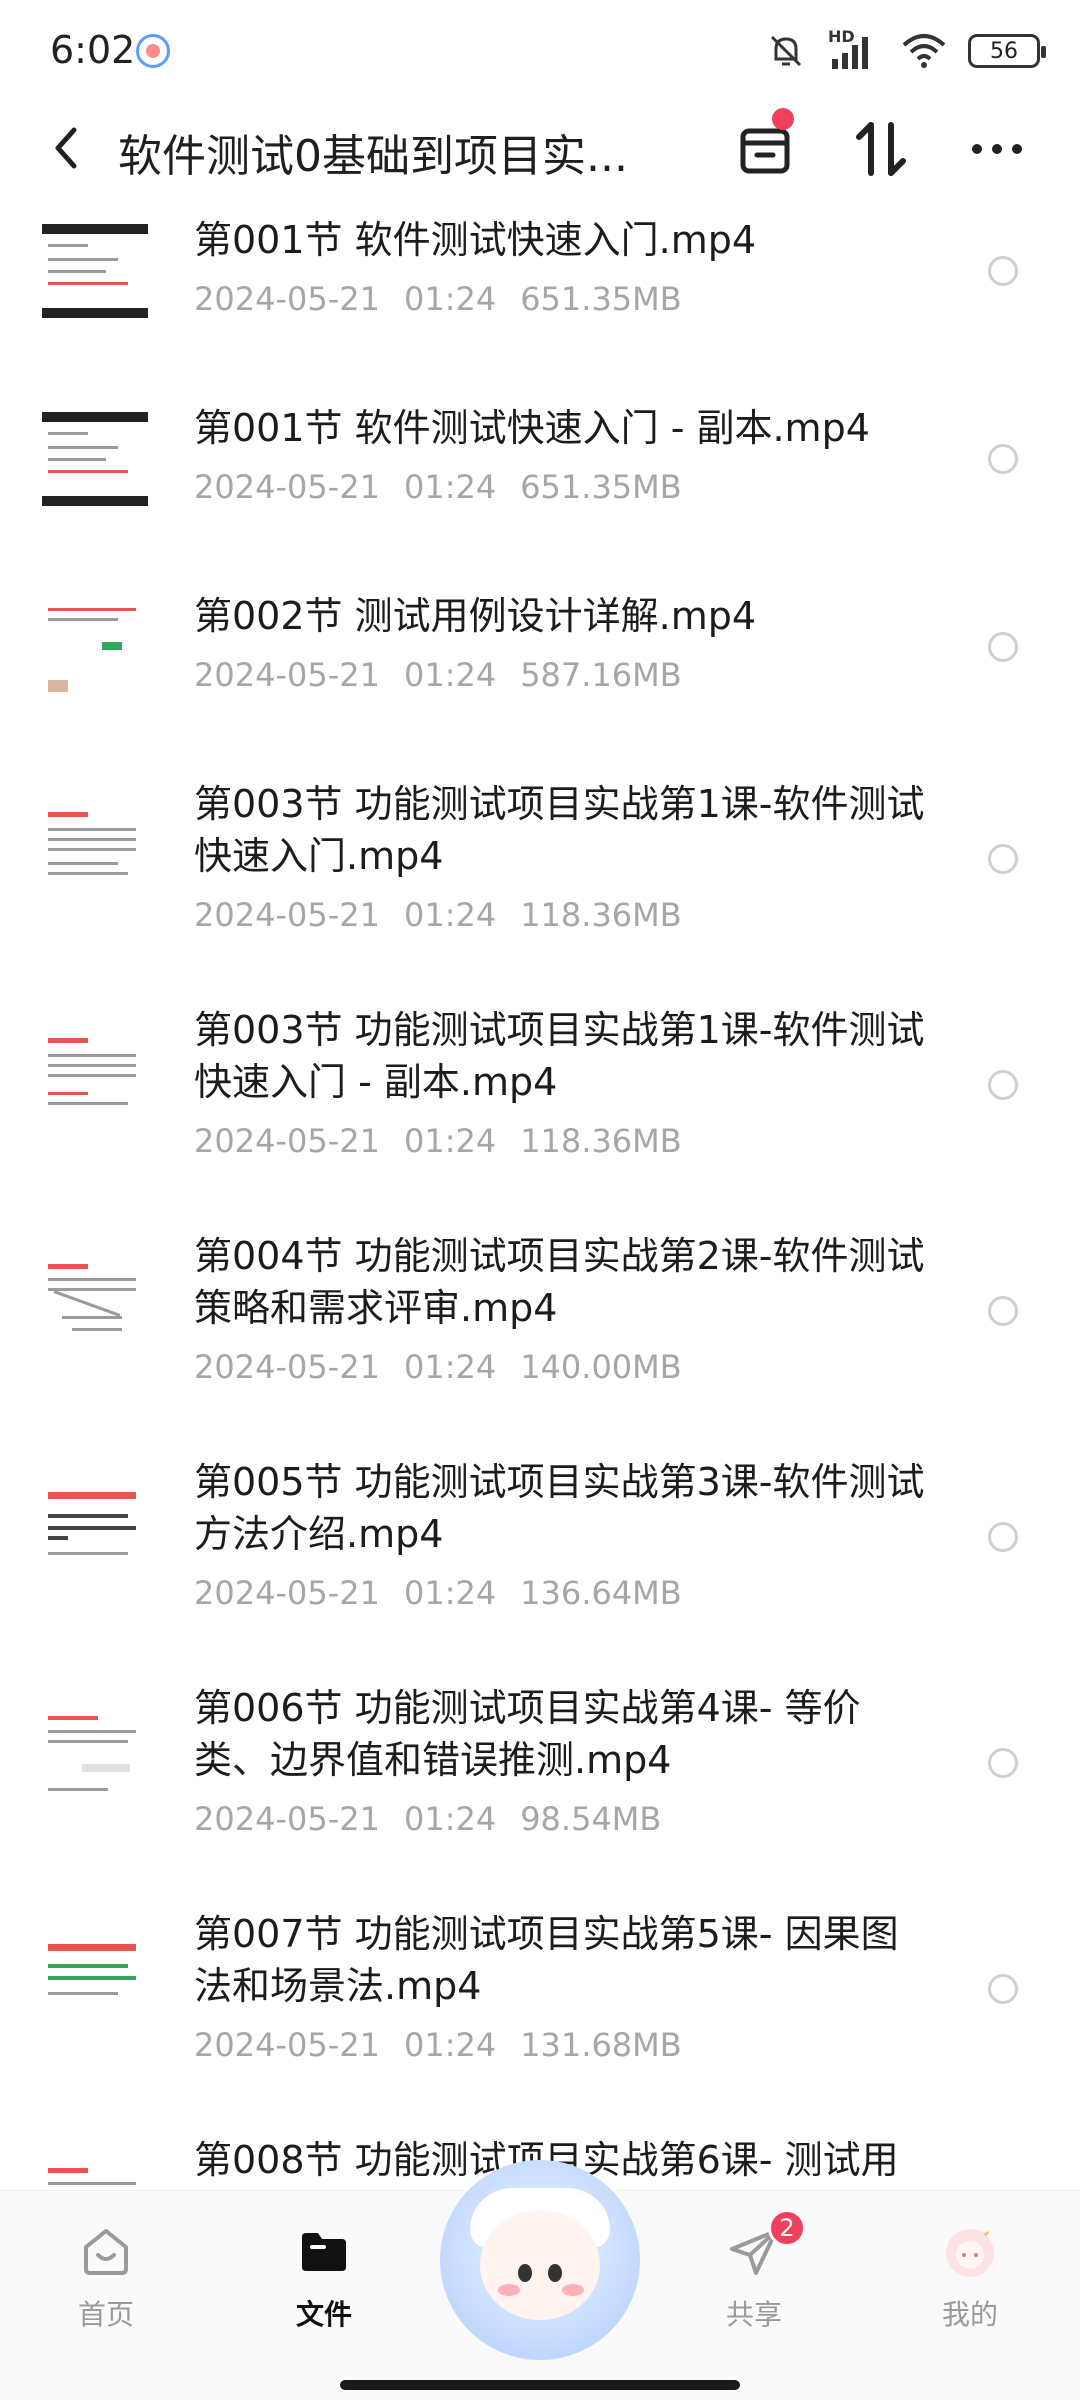 The height and width of the screenshot is (2400, 1080). Describe the element at coordinates (854, 49) in the screenshot. I see `signal-icon: HD` at that location.